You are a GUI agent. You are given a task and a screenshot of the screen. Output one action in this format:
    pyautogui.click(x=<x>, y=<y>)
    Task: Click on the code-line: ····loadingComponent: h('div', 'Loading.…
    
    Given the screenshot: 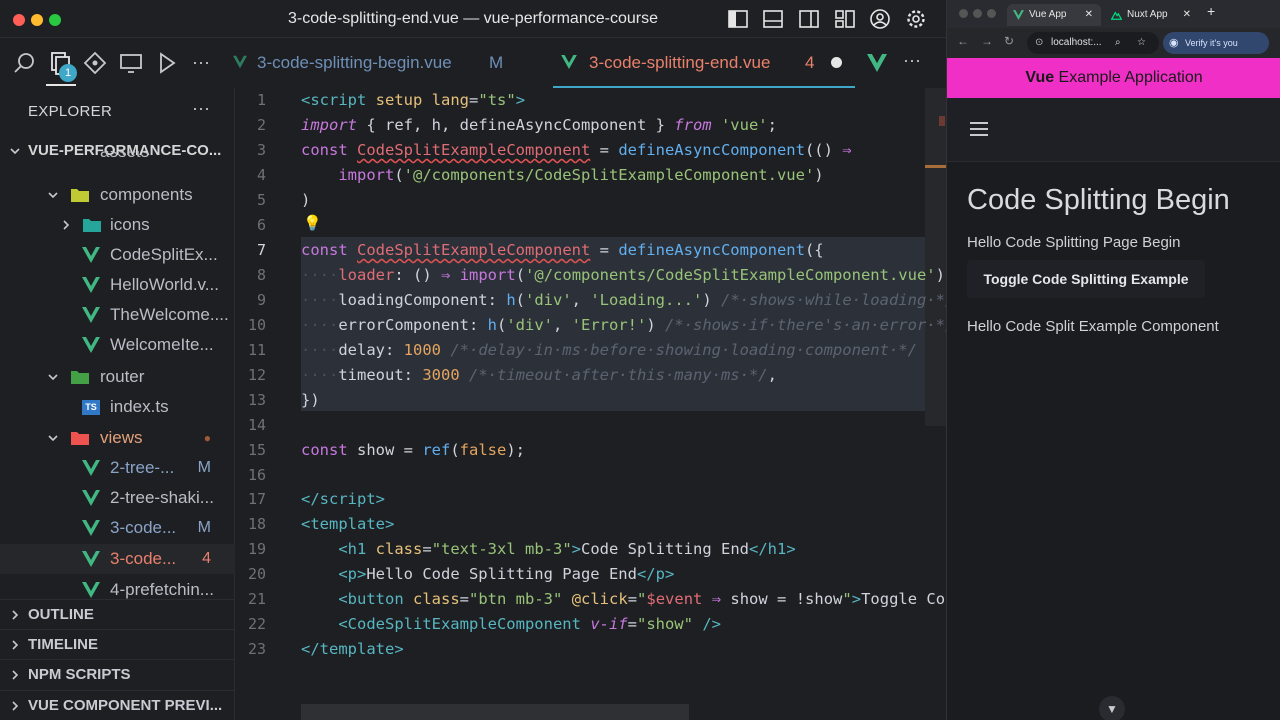 What is the action you would take?
    pyautogui.click(x=623, y=300)
    